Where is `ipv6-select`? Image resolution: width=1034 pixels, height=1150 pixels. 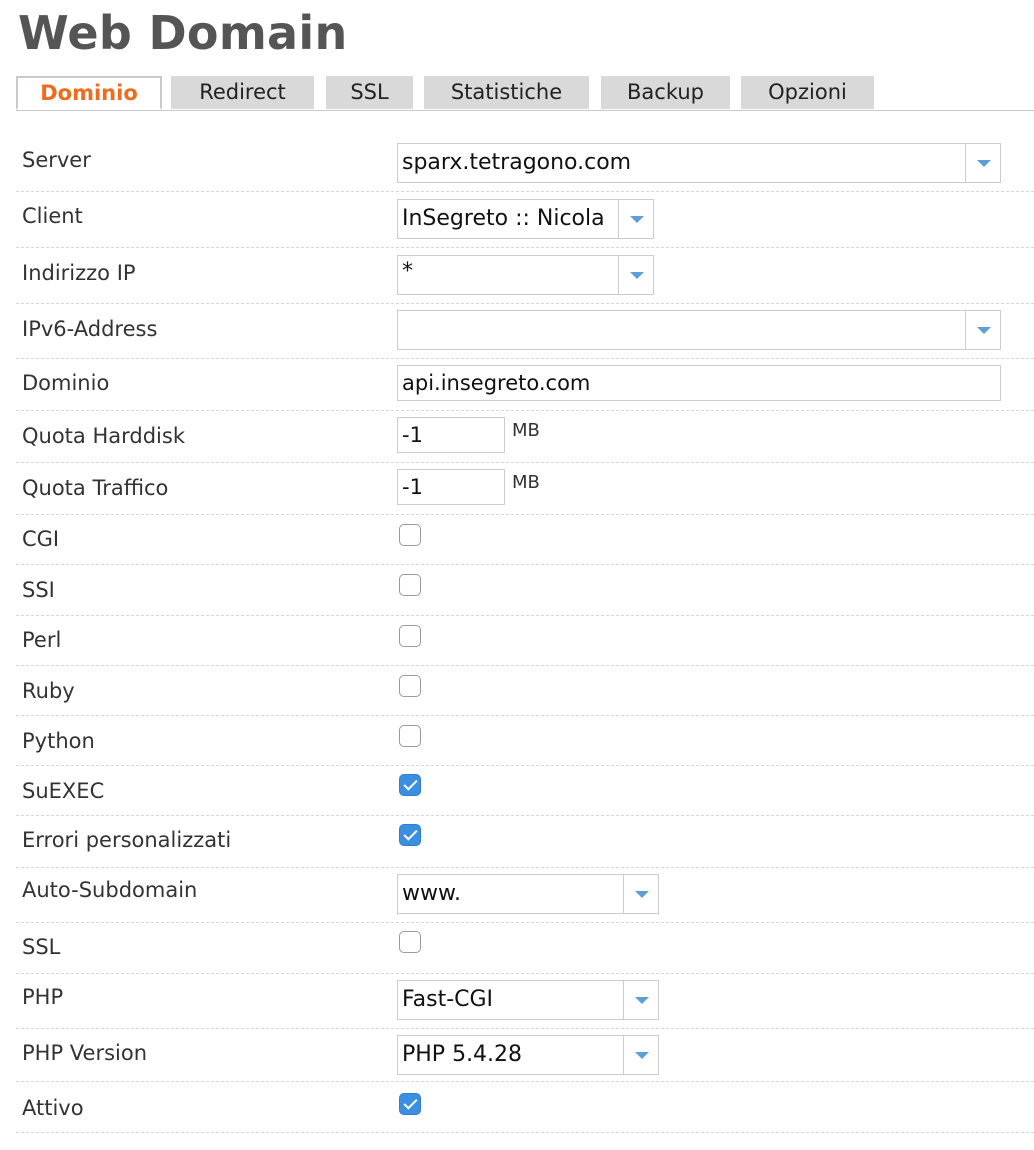 ipv6-select is located at coordinates (699, 330).